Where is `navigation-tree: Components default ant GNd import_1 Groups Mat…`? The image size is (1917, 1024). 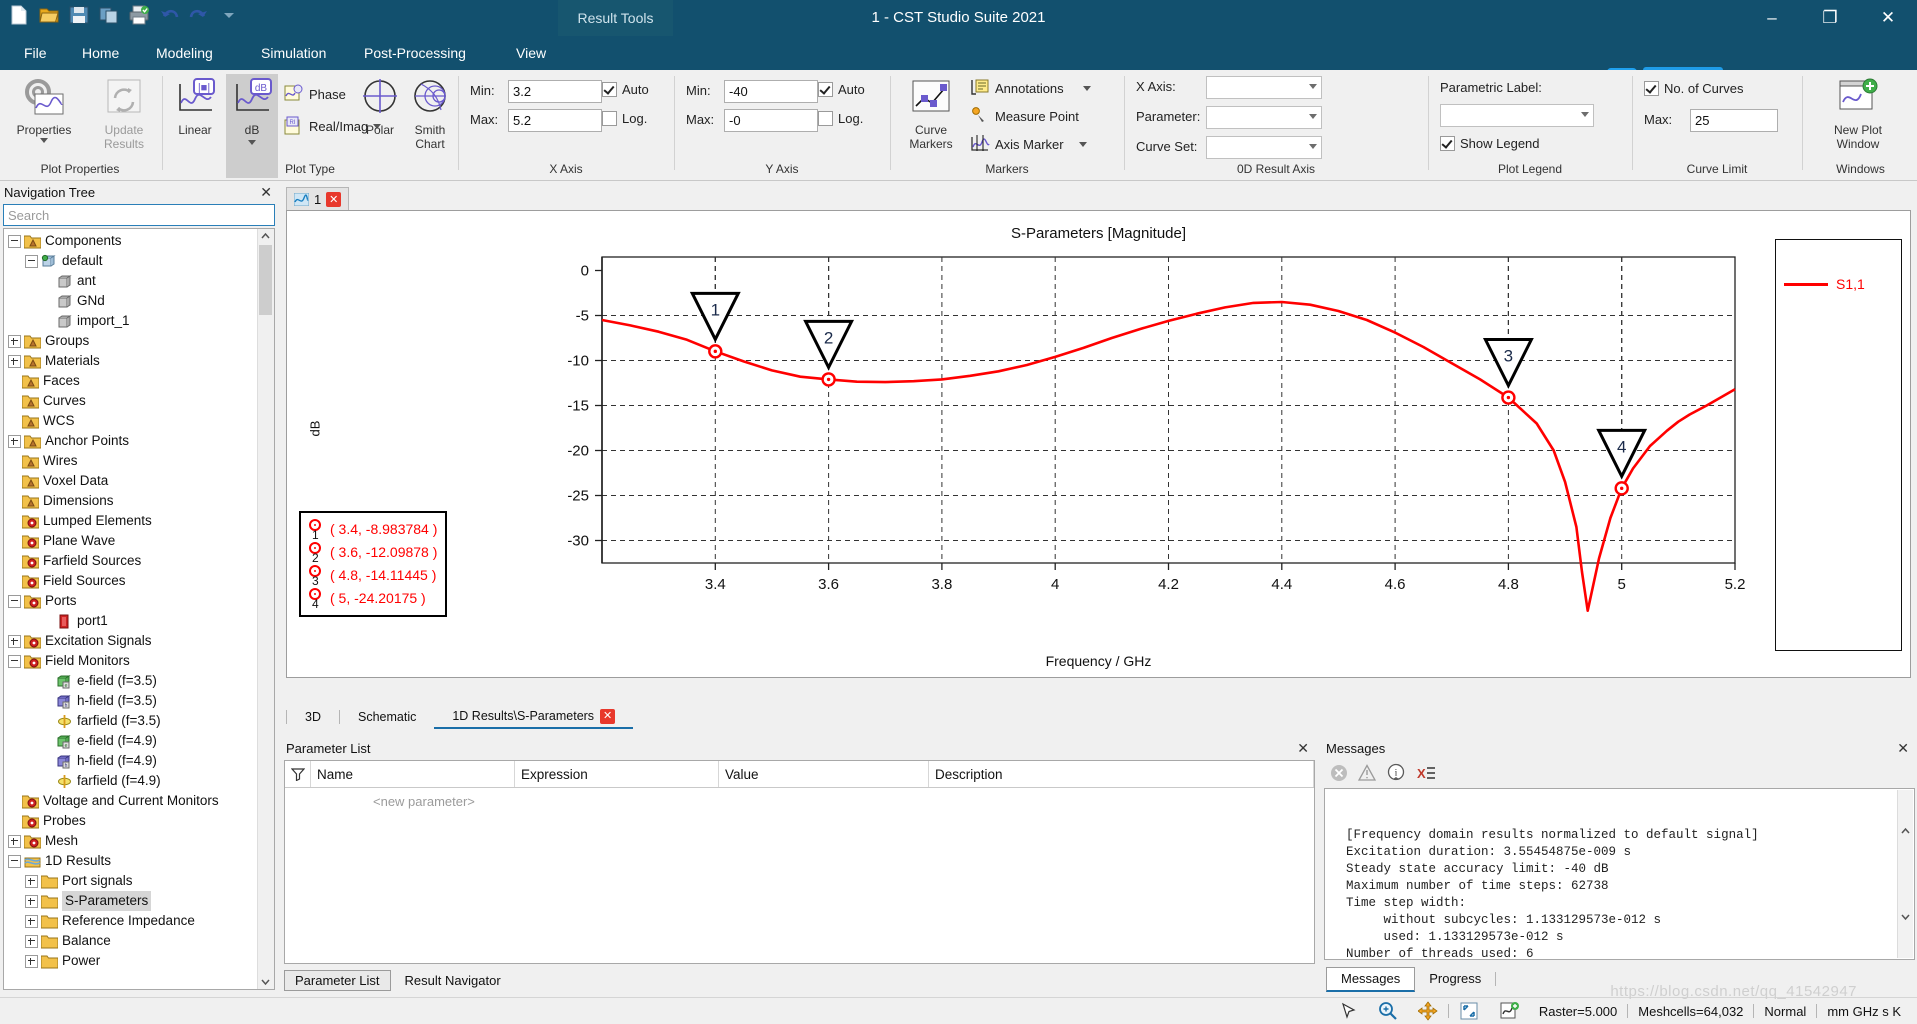
navigation-tree: Components default ant GNd import_1 Groups Mat… is located at coordinates (139, 609).